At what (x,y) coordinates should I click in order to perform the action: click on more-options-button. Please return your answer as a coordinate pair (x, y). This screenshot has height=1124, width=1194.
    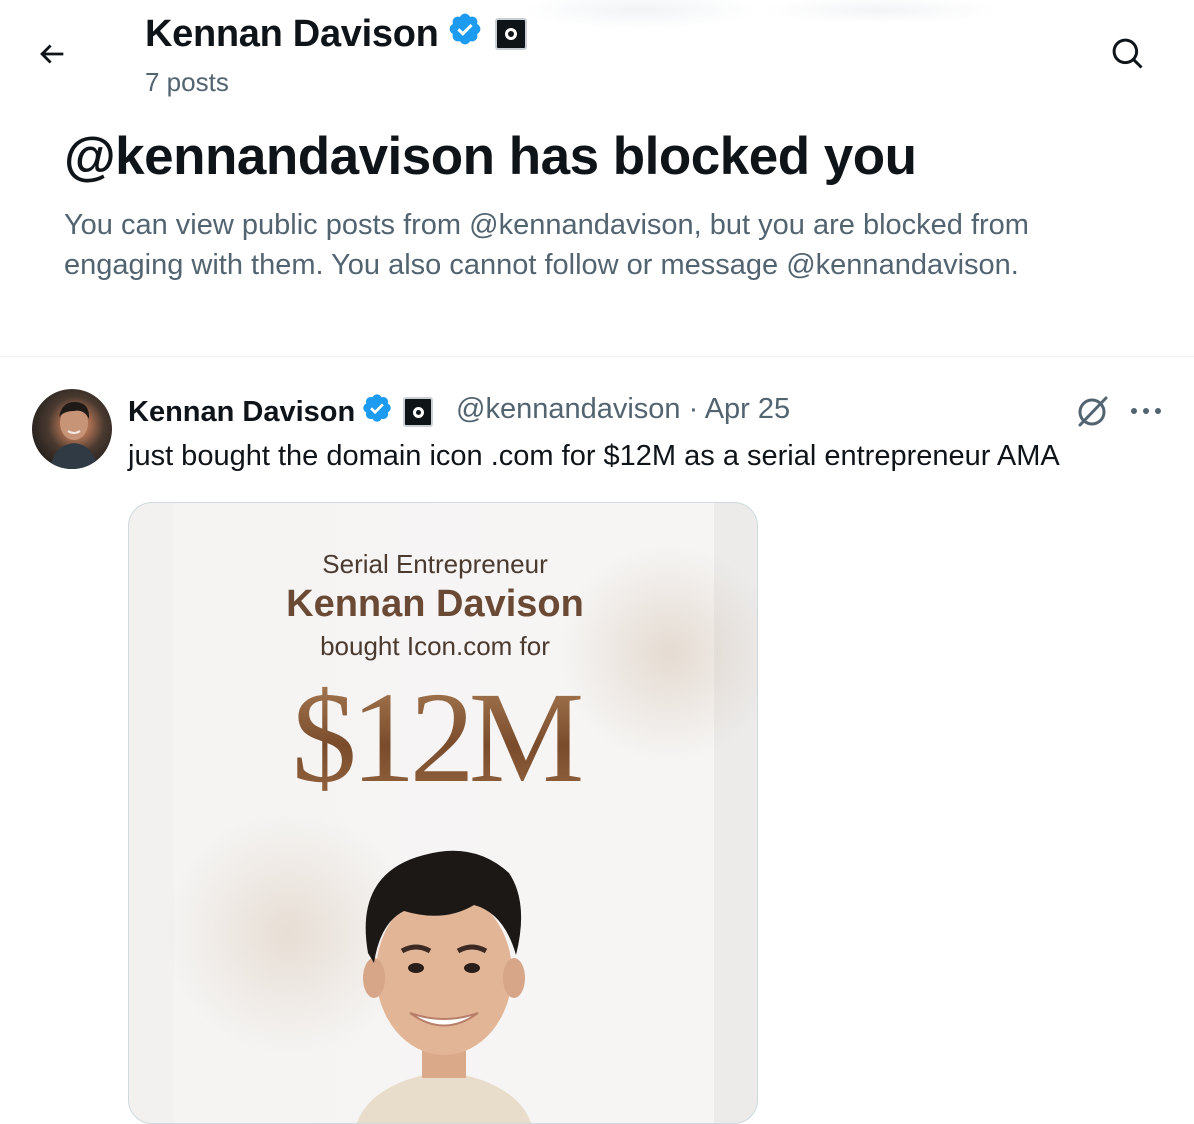
    Looking at the image, I should click on (1146, 411).